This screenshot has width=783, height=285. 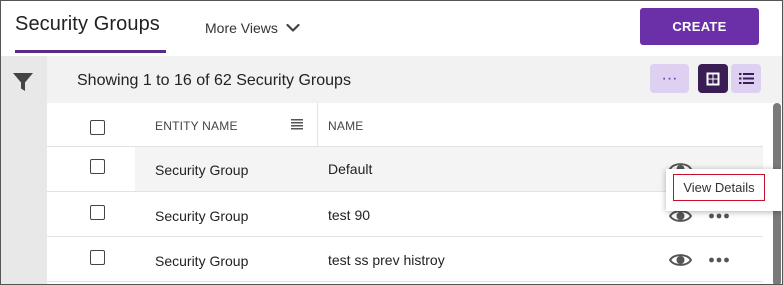 I want to click on cell-name: test ss prev histroy, so click(x=386, y=260).